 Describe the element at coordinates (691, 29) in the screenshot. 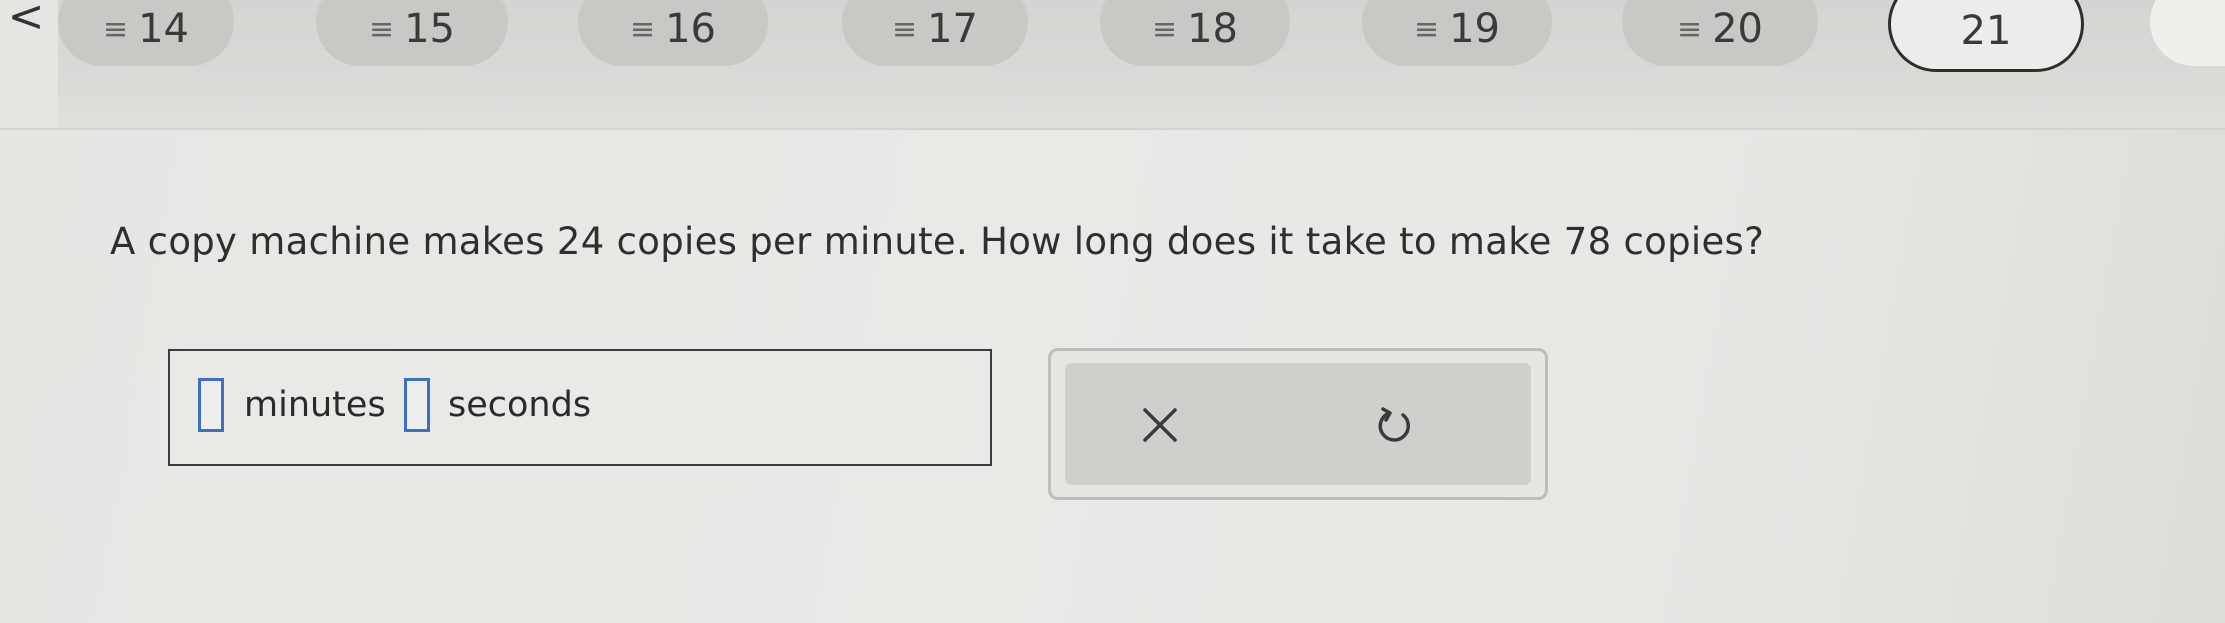

I see `question-number: 16` at that location.